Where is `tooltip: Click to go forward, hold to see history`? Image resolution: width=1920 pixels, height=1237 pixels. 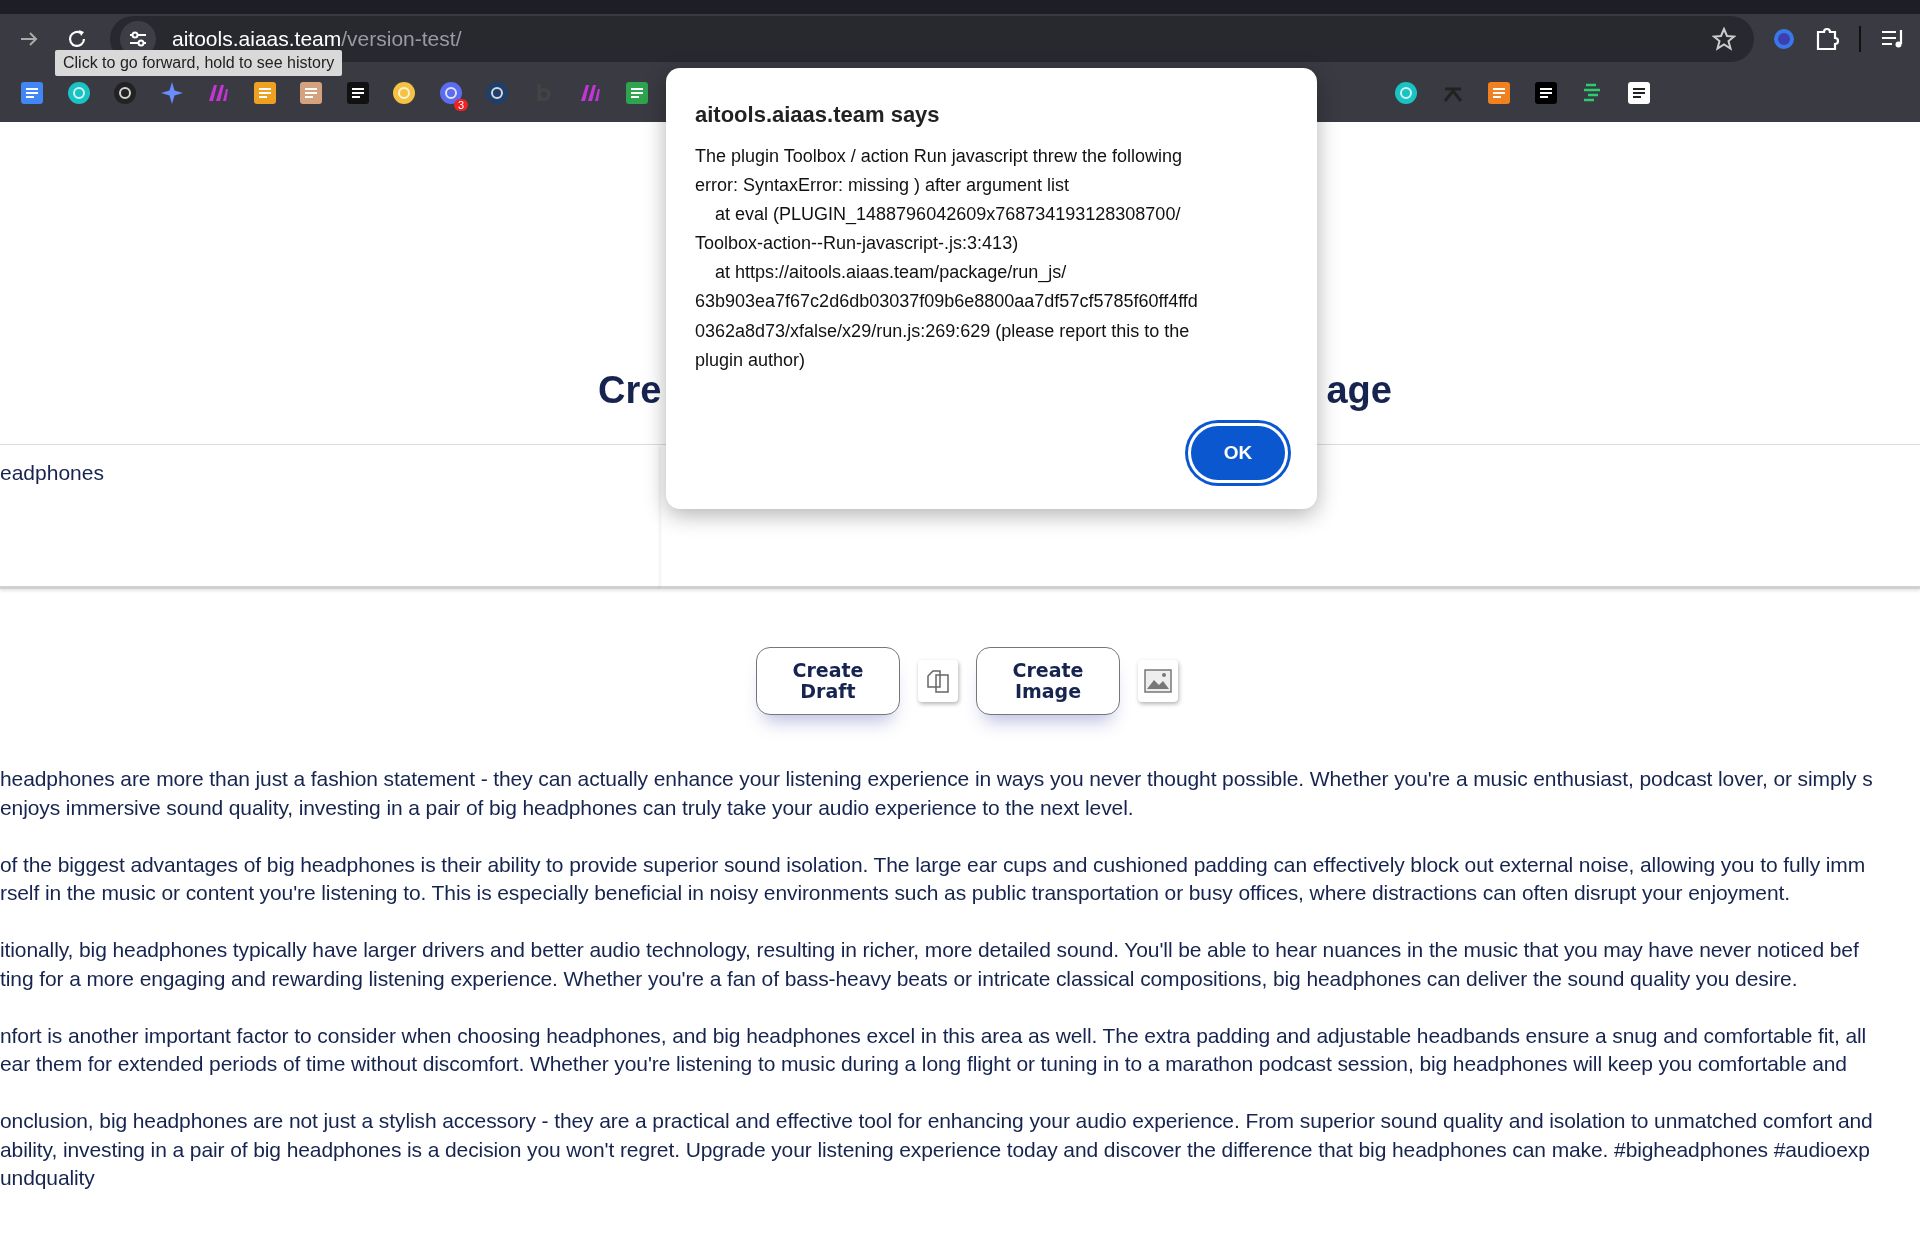
tooltip: Click to go forward, hold to see history is located at coordinates (199, 63).